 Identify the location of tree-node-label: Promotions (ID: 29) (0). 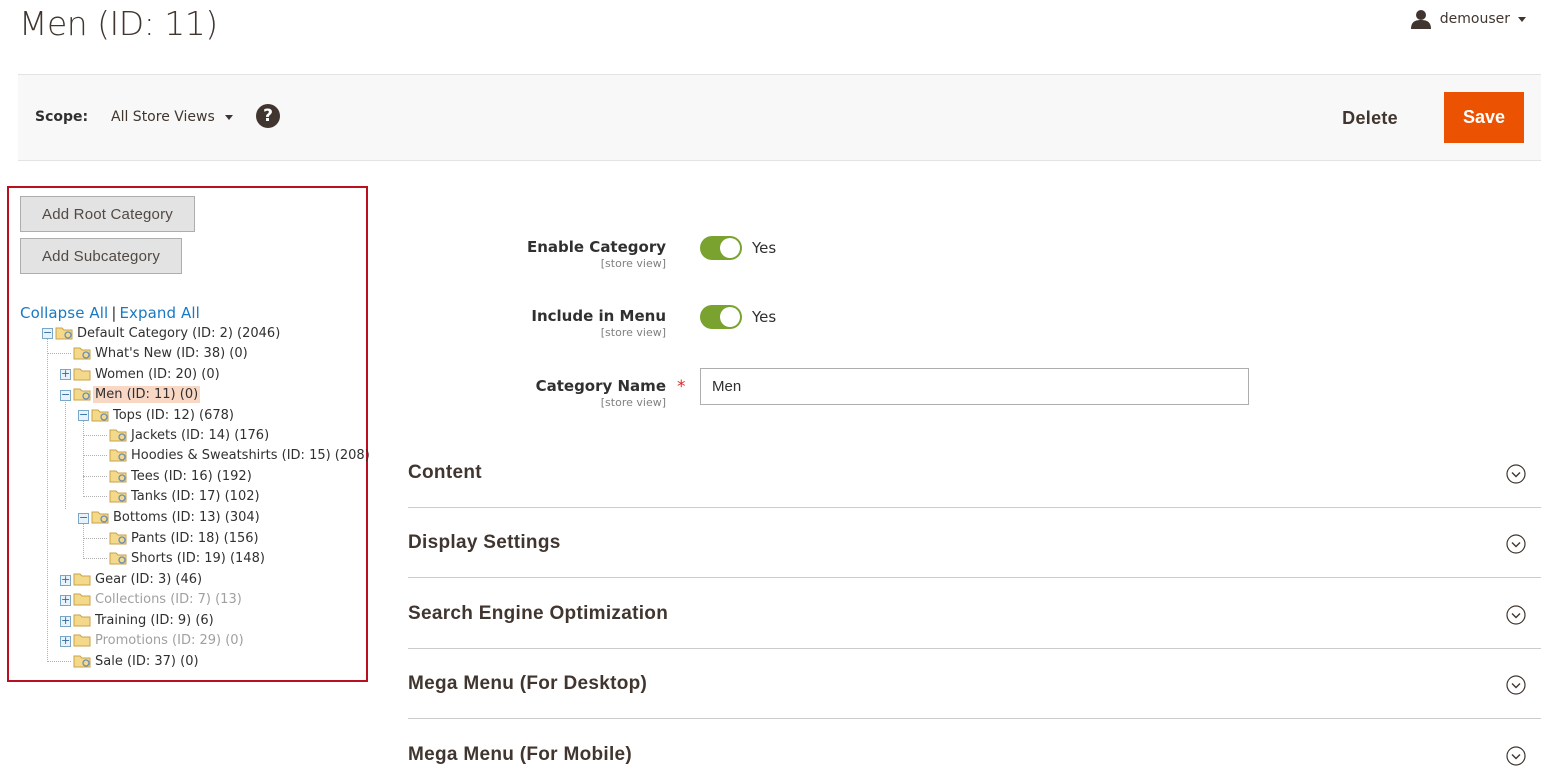
(169, 640).